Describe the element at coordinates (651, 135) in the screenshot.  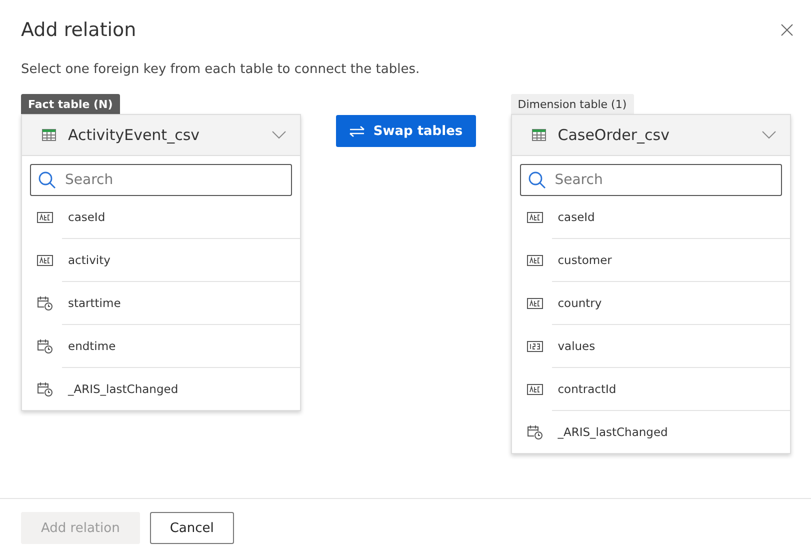
I see `table-dropdown: CaseOrder_csv` at that location.